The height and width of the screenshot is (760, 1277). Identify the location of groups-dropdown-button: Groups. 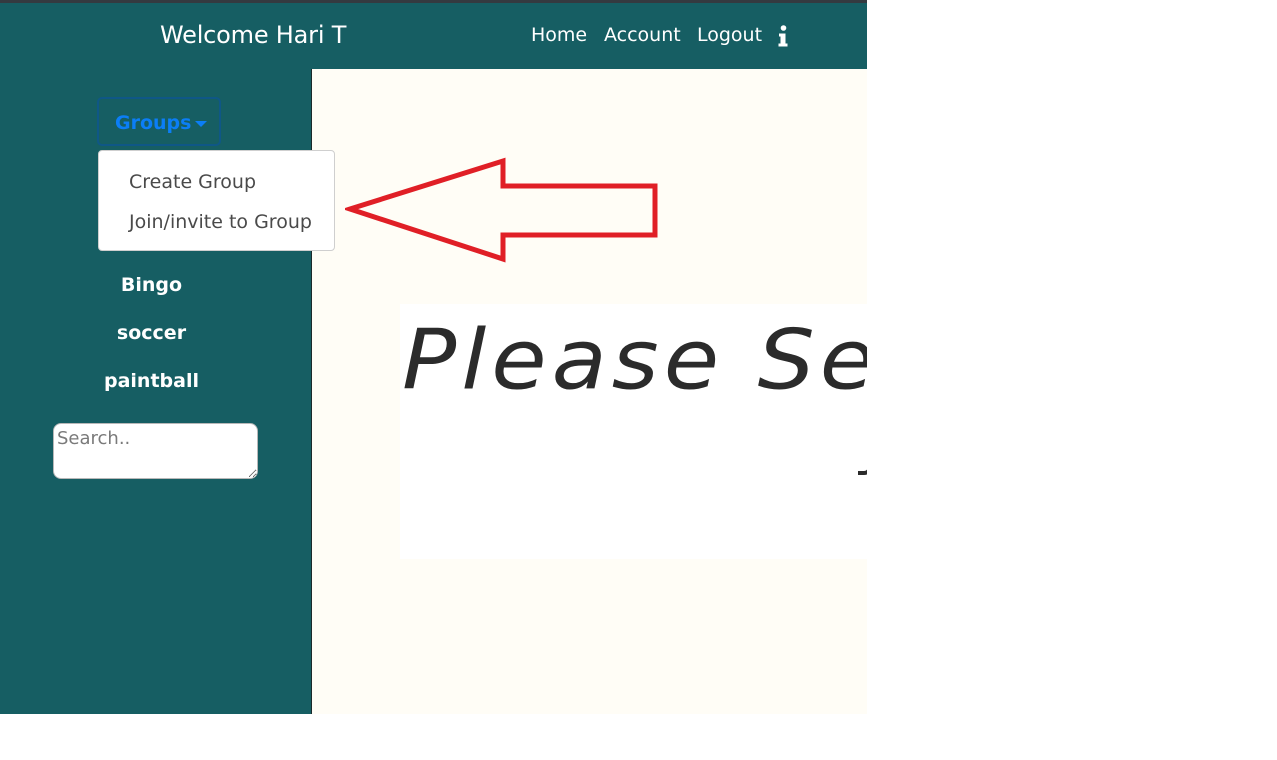
(159, 121).